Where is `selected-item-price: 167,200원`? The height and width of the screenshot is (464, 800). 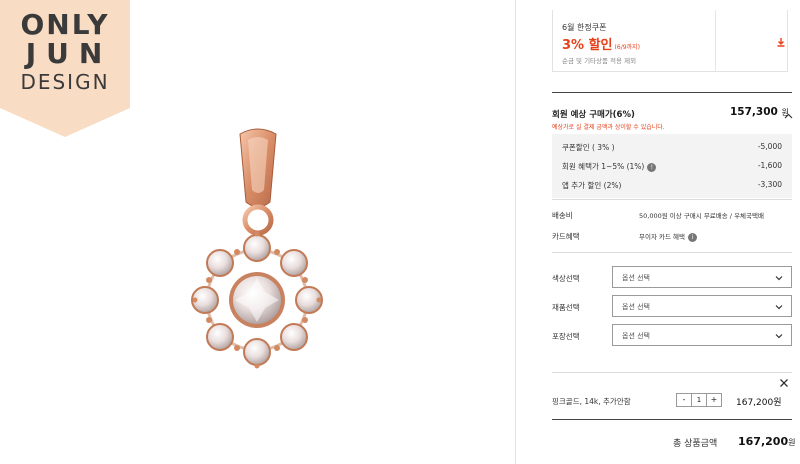 selected-item-price: 167,200원 is located at coordinates (759, 403).